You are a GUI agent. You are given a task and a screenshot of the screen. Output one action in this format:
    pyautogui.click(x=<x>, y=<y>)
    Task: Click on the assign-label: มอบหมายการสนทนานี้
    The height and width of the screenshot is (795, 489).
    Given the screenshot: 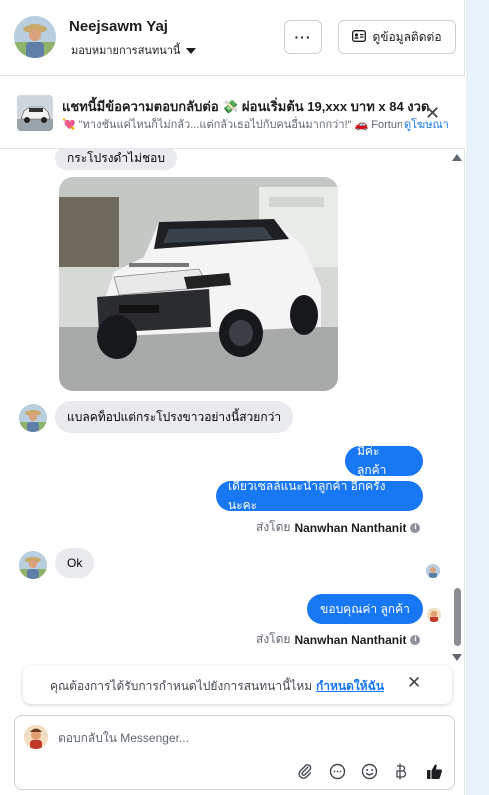 What is the action you would take?
    pyautogui.click(x=126, y=51)
    